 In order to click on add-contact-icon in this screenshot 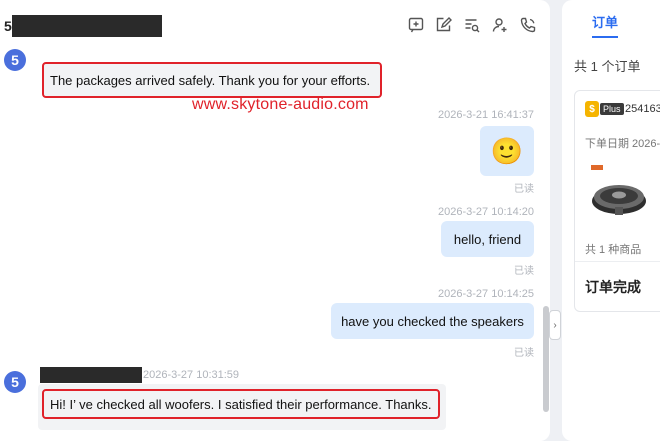, I will do `click(499, 24)`.